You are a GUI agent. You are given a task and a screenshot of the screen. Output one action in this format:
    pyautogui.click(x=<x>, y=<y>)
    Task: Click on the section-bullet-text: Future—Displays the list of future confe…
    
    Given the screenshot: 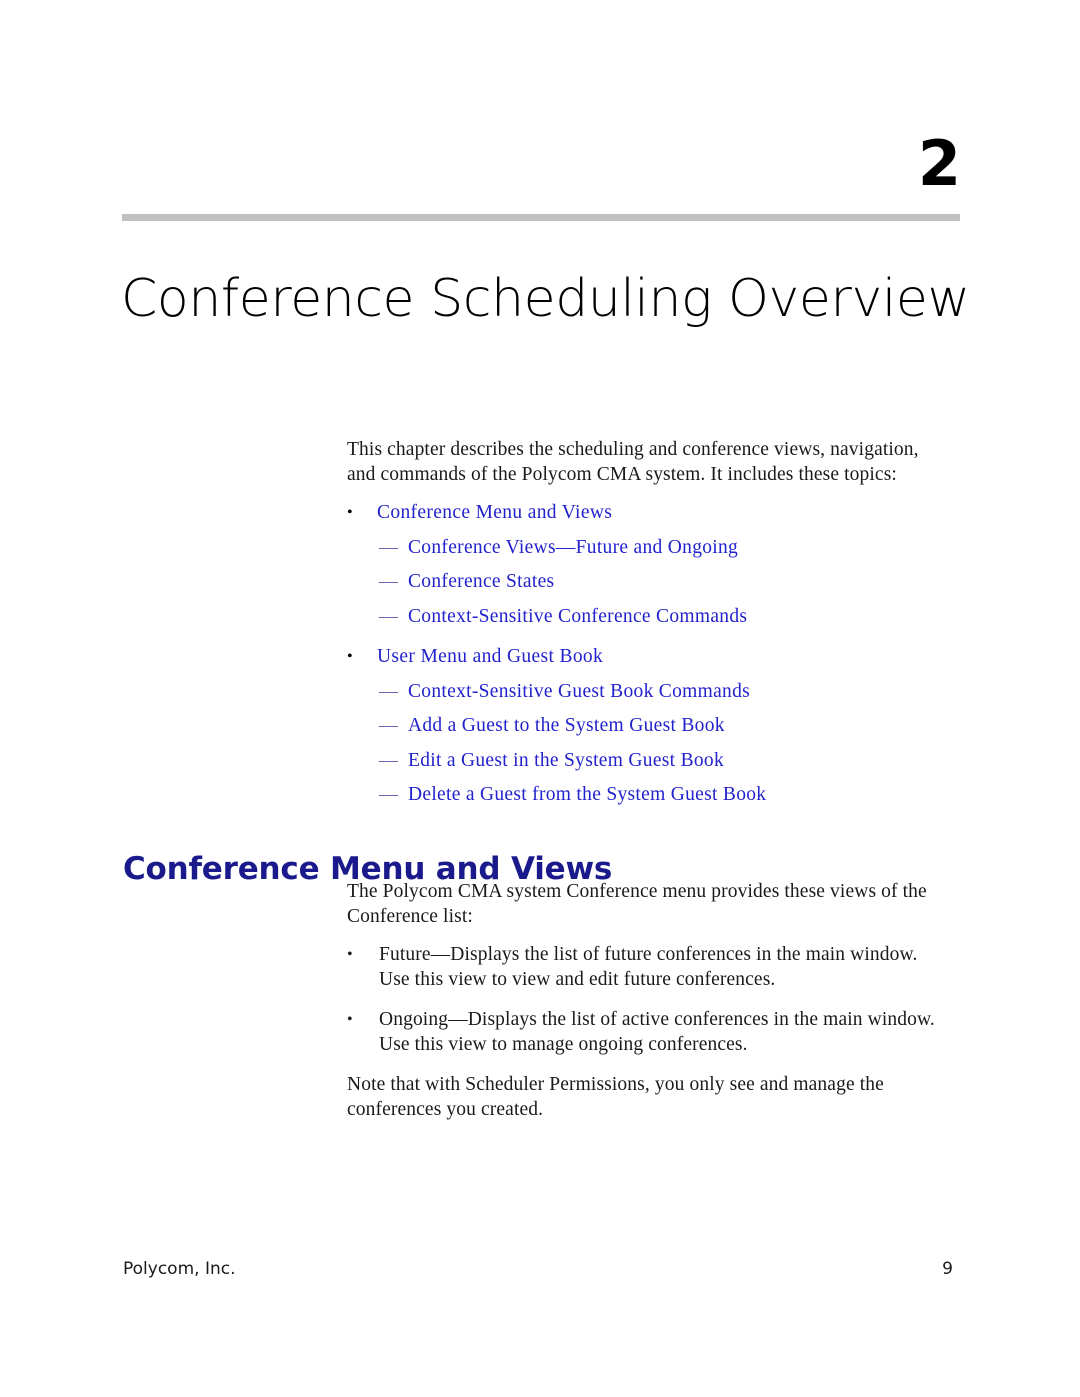 What is the action you would take?
    pyautogui.click(x=648, y=967)
    